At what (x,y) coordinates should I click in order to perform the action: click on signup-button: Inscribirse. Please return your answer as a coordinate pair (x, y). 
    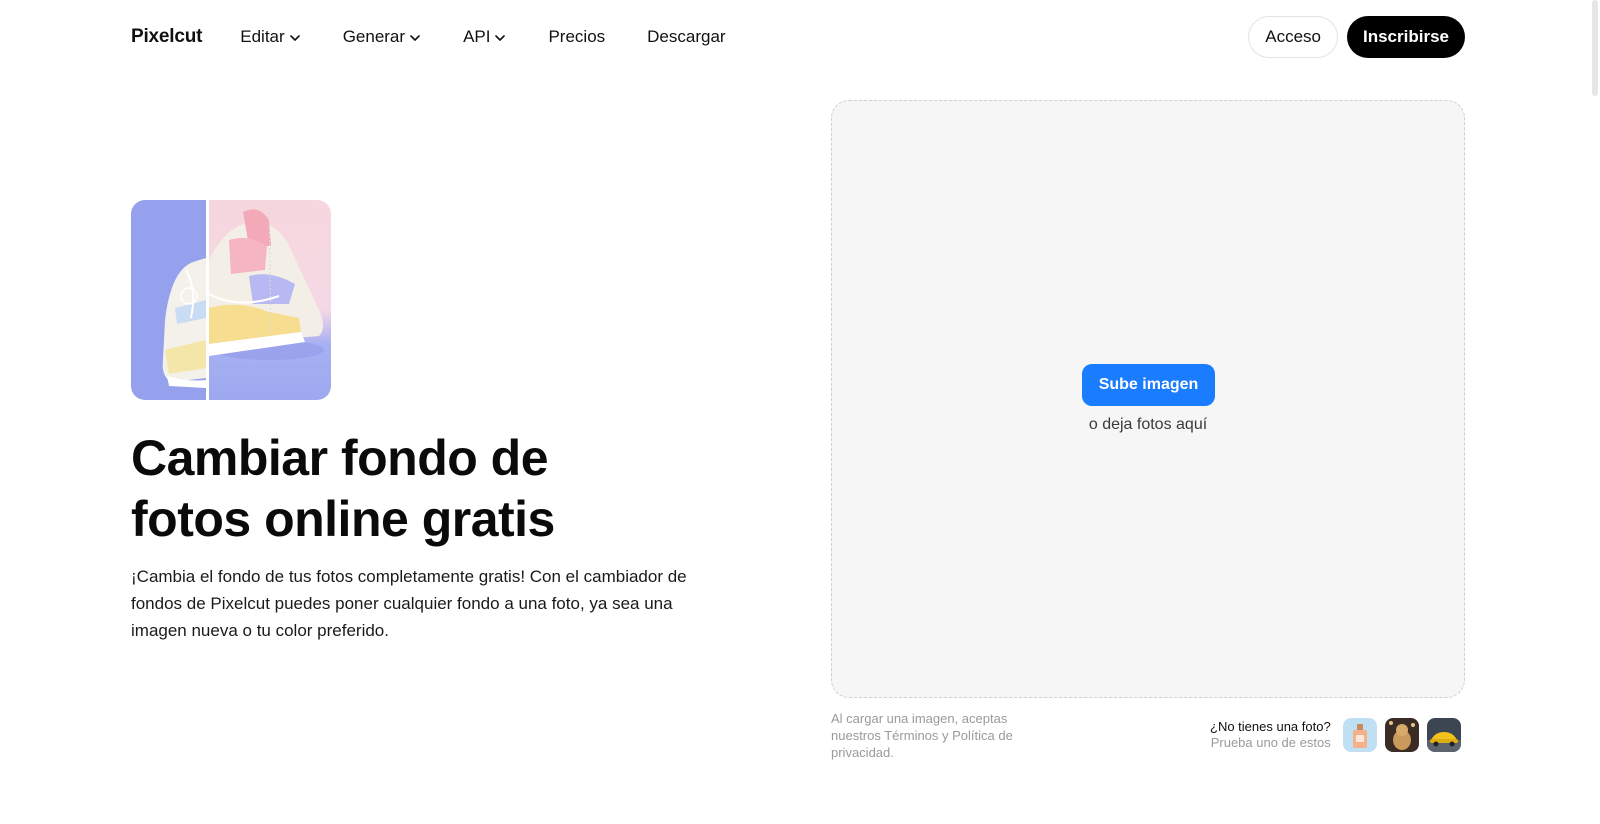
    Looking at the image, I should click on (1406, 37).